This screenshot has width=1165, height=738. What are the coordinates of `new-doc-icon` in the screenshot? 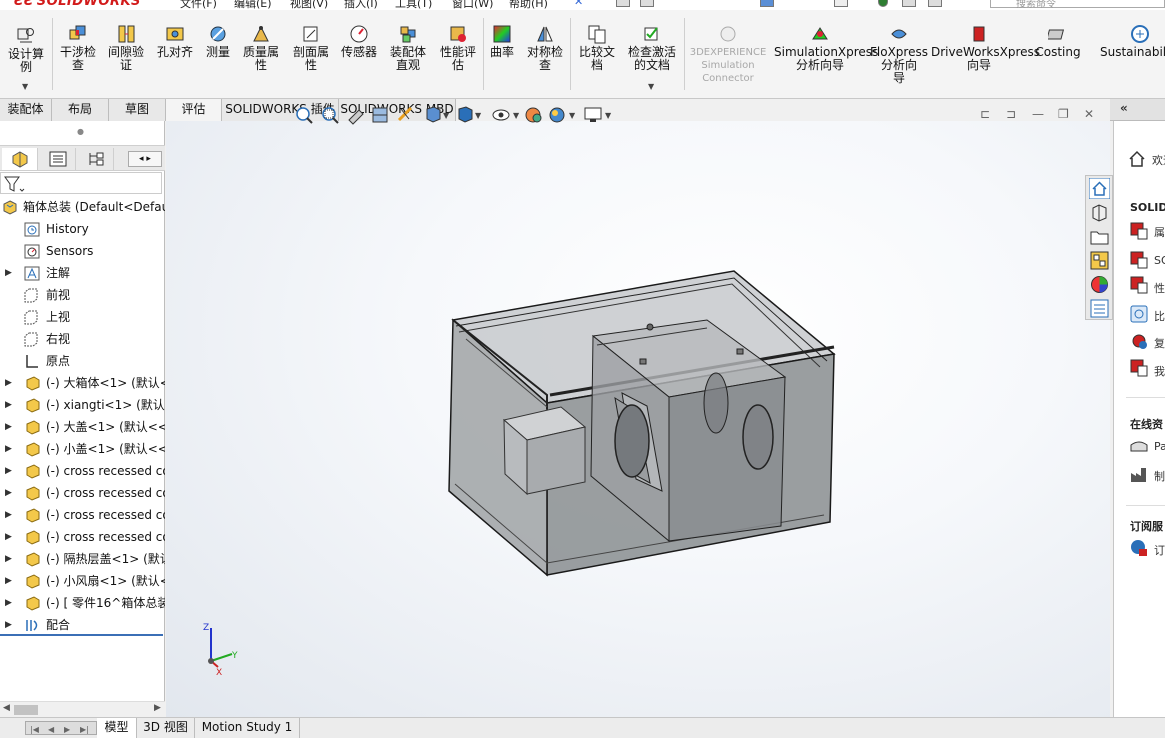 It's located at (623, 3).